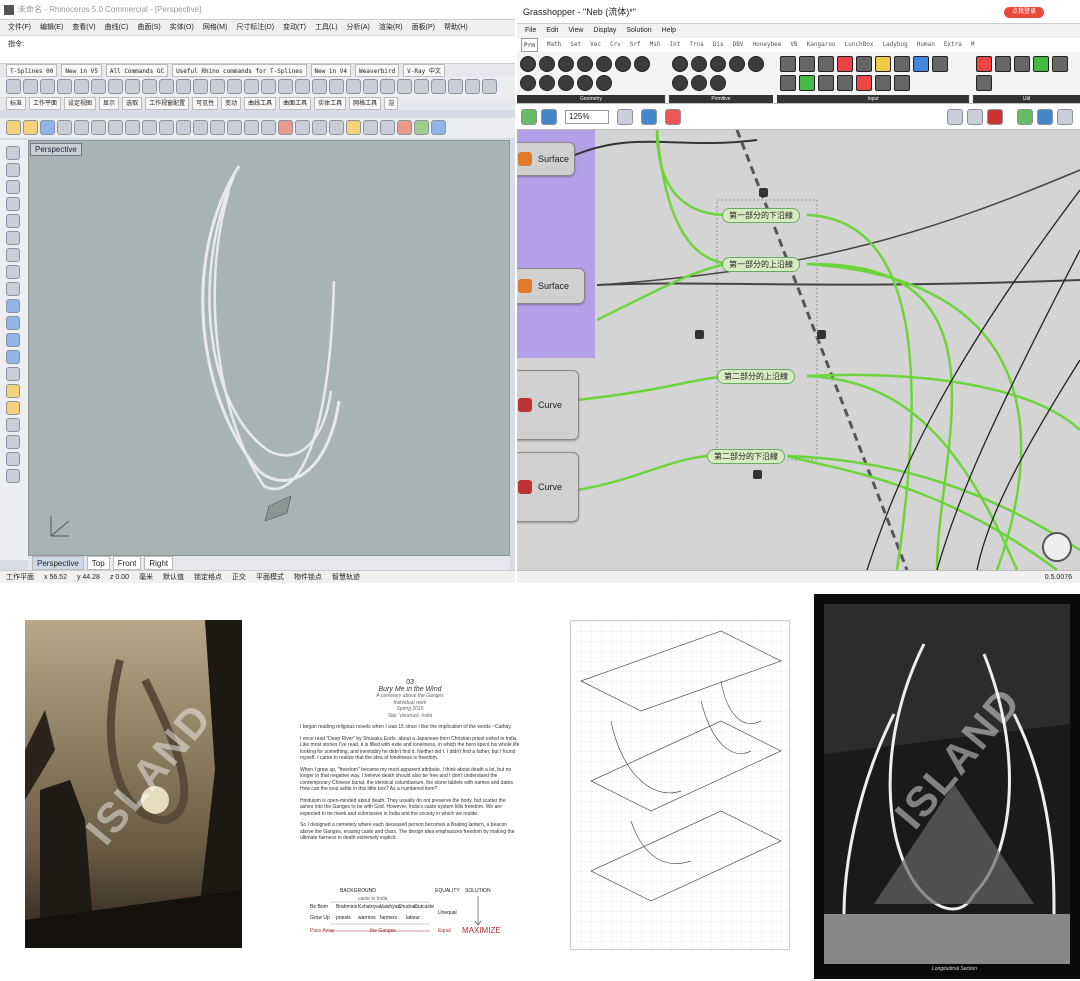  What do you see at coordinates (552, 31) in the screenshot?
I see `menu-item: Edit` at bounding box center [552, 31].